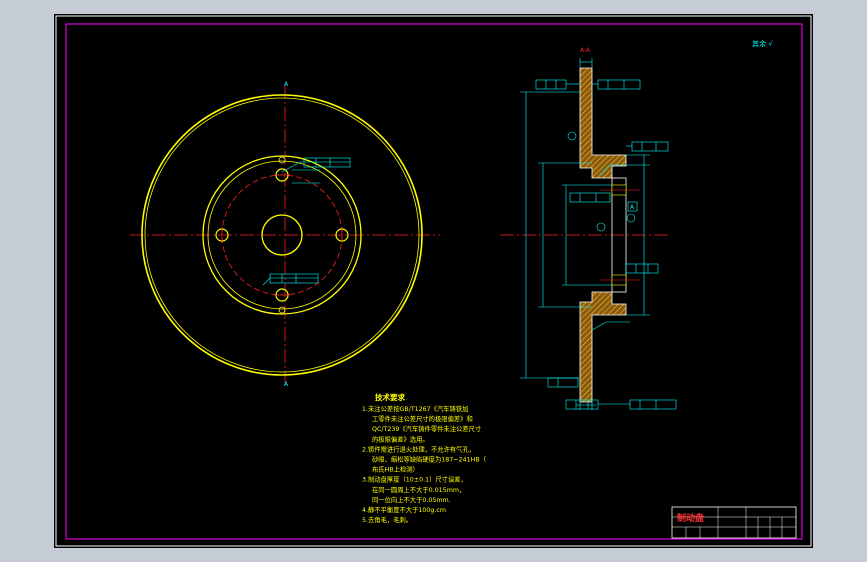  What do you see at coordinates (387, 519) in the screenshot?
I see `tech-req-line: 5.去角毛，毛刺。` at bounding box center [387, 519].